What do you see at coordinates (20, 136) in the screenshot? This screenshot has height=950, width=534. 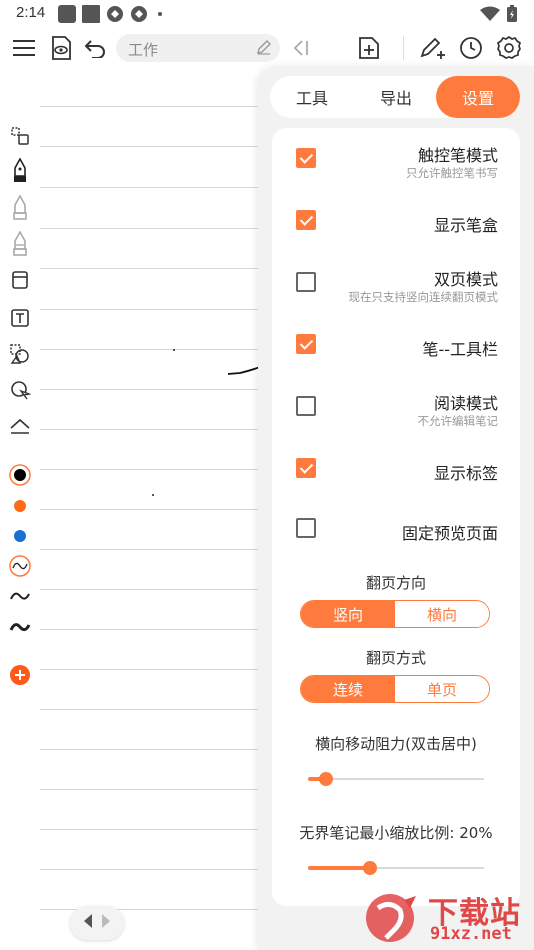 I see `select-tool-icon` at bounding box center [20, 136].